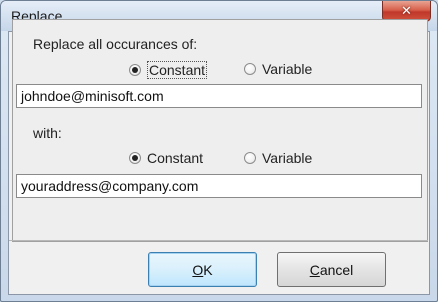 Image resolution: width=438 pixels, height=302 pixels. What do you see at coordinates (115, 44) in the screenshot?
I see `find-label: Replace all occurances of:` at bounding box center [115, 44].